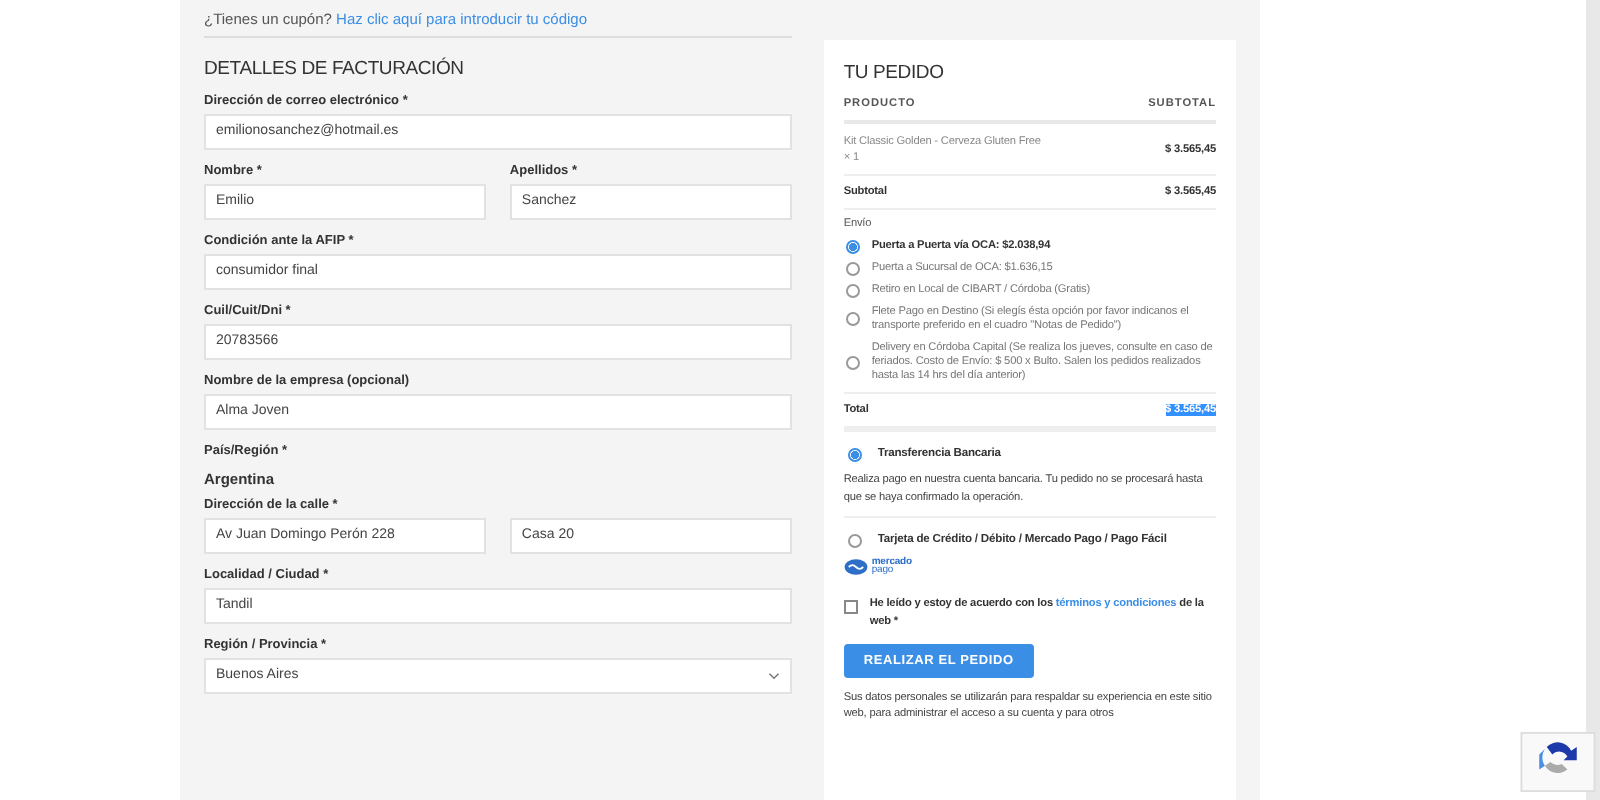 This screenshot has height=800, width=1600. What do you see at coordinates (773, 676) in the screenshot?
I see `chevron-down-icon` at bounding box center [773, 676].